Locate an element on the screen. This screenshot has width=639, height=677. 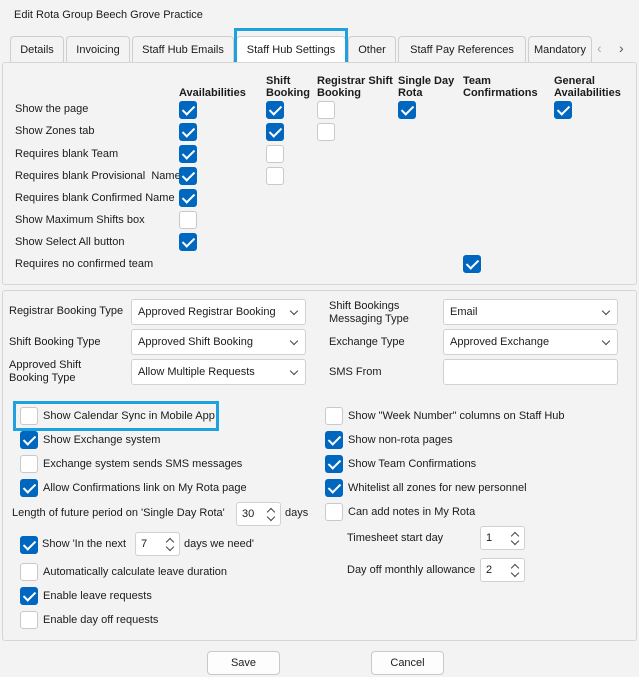
in-the-next-suffix: days we need' is located at coordinates (219, 544).